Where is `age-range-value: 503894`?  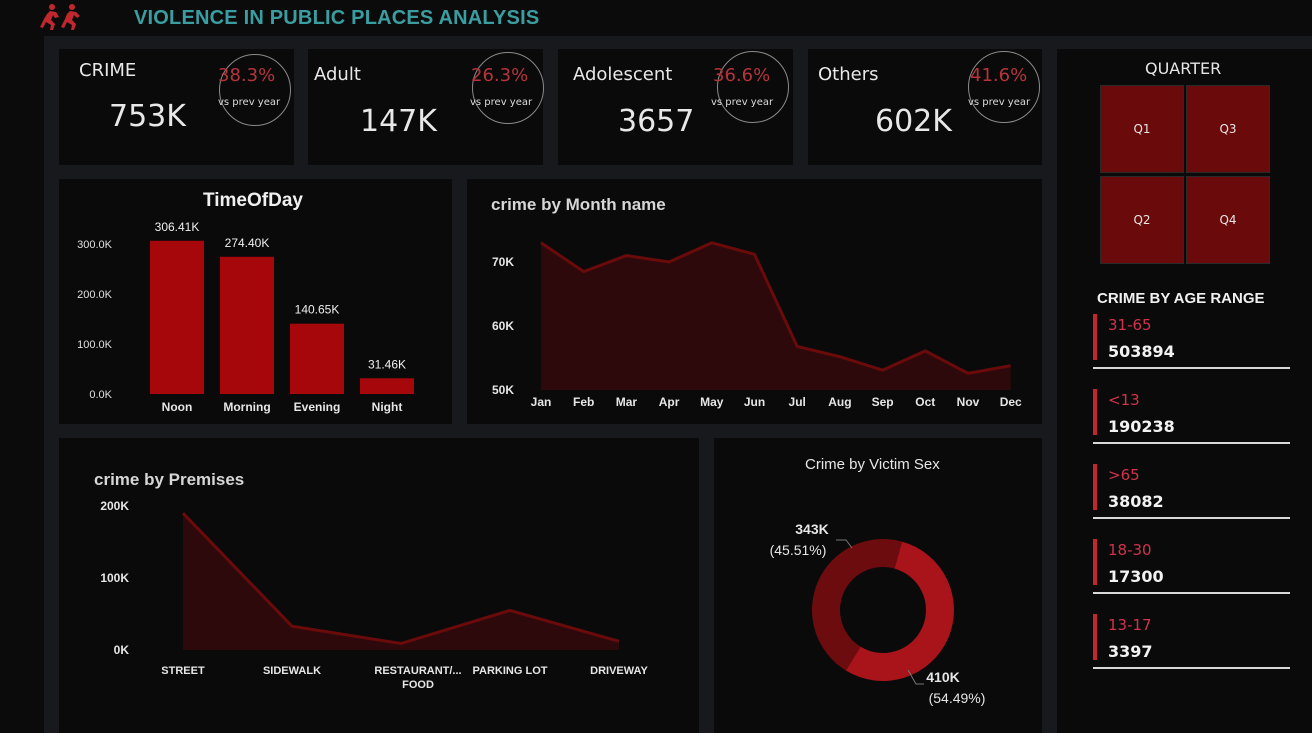
age-range-value: 503894 is located at coordinates (1141, 351).